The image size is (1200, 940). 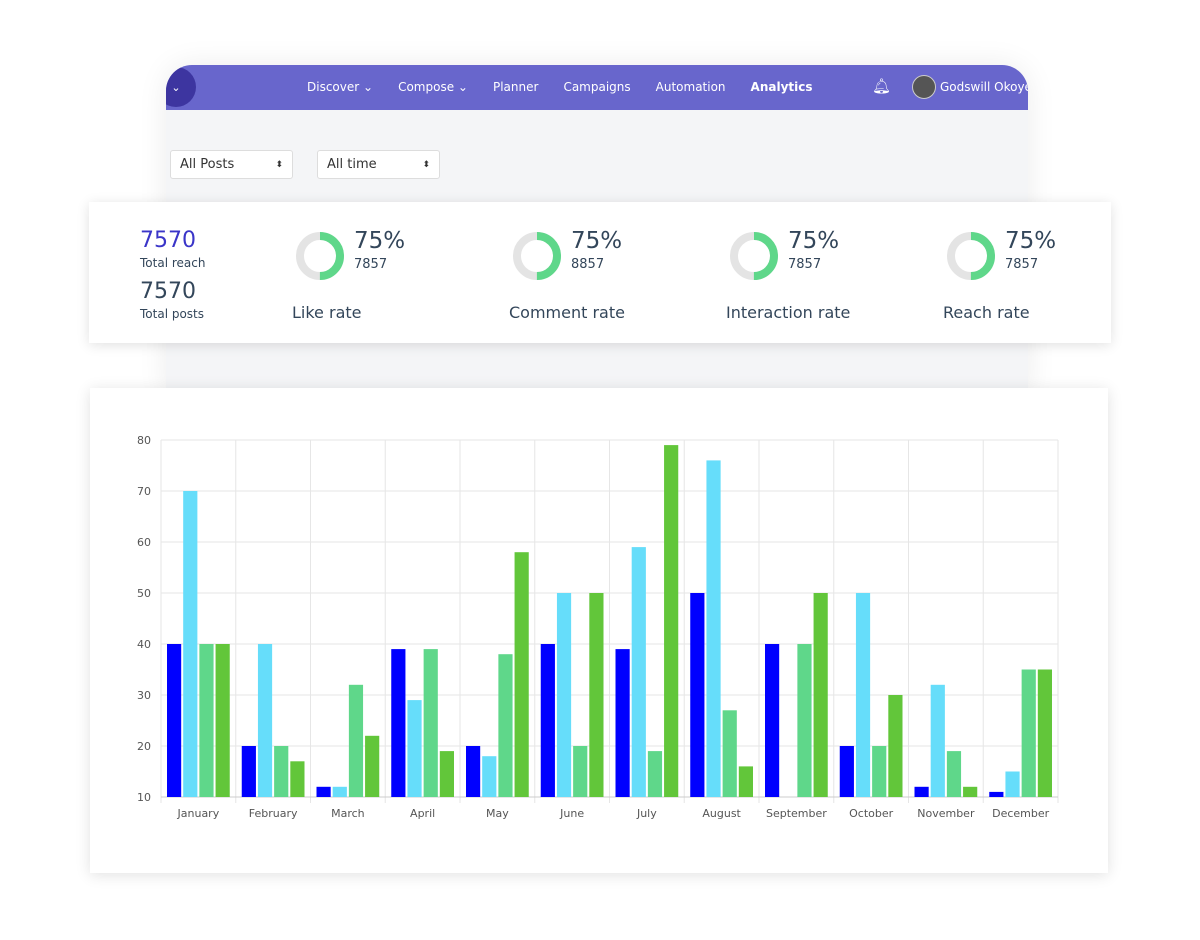 I want to click on y-tick-label: 10, so click(x=144, y=797).